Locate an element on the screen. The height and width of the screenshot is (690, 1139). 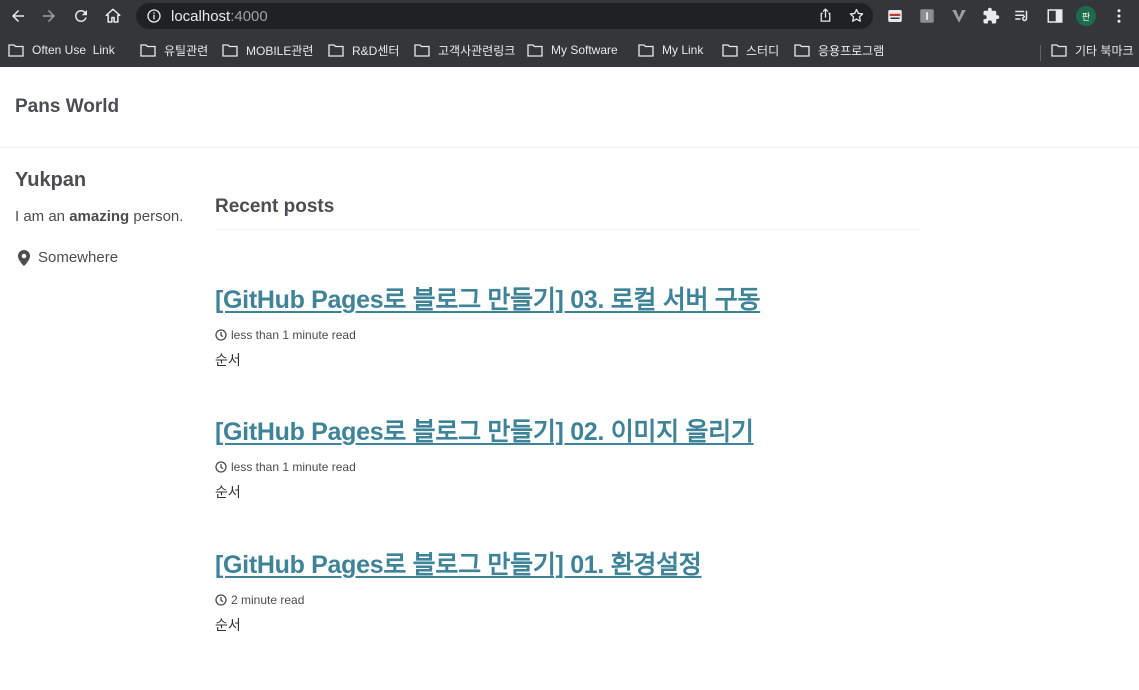
home-button is located at coordinates (113, 16).